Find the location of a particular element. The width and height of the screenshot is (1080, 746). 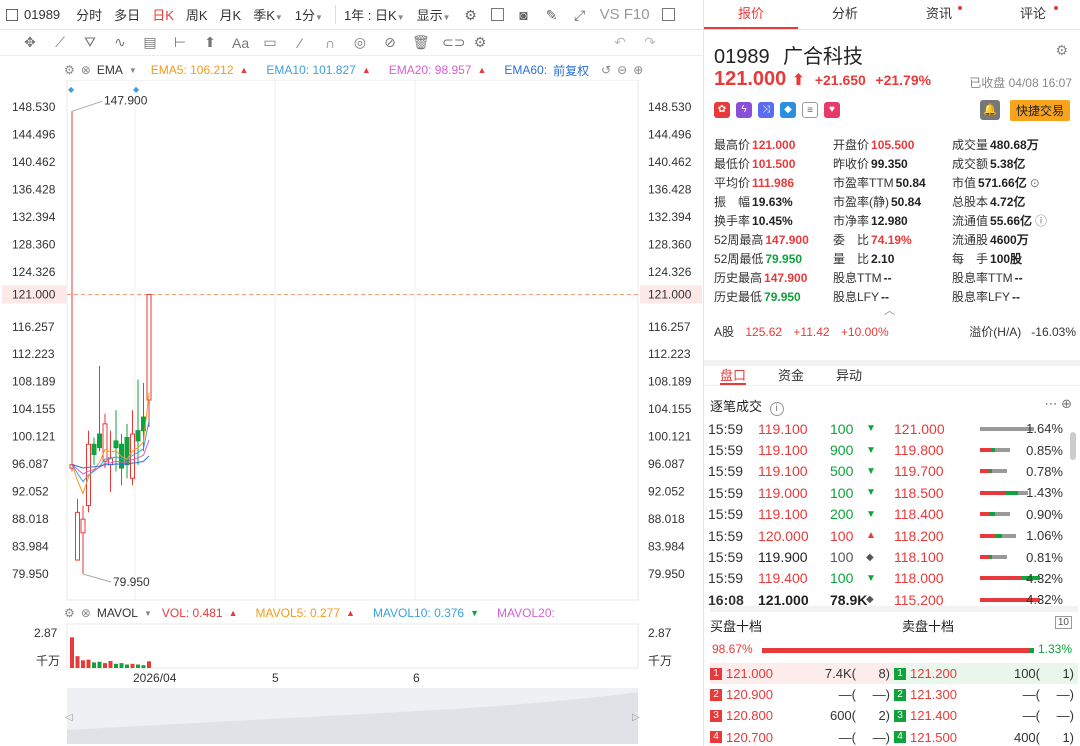

sell-level: 4 121.500 400(1) is located at coordinates (986, 736).